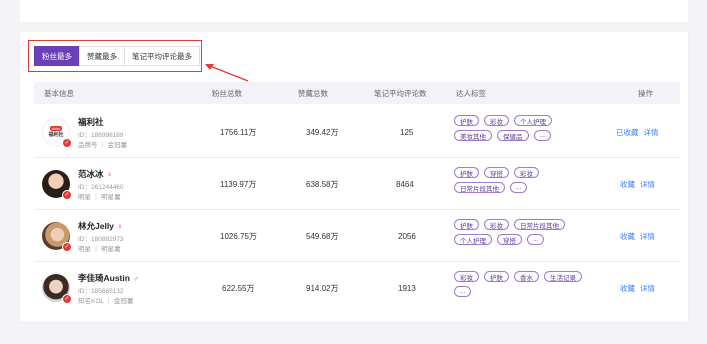 This screenshot has width=707, height=344. I want to click on fans-count: 1026.75万, so click(238, 236).